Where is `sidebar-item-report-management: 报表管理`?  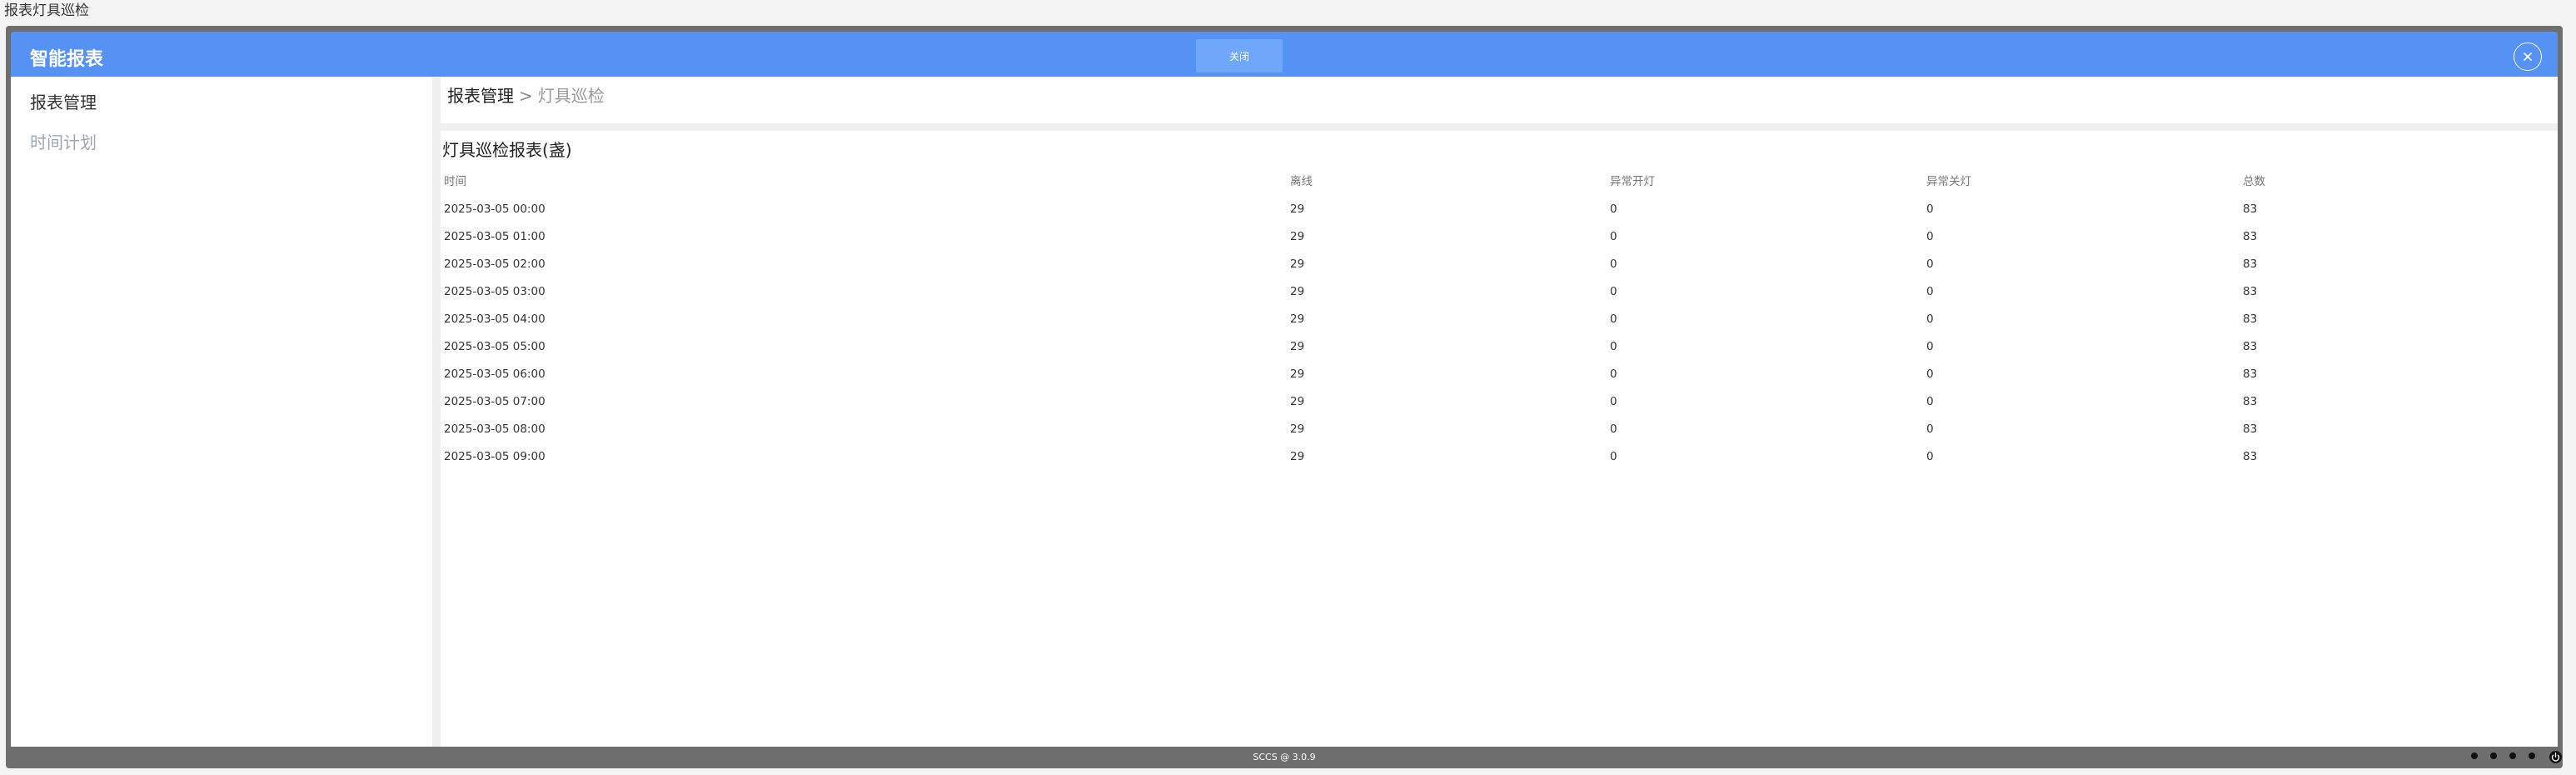
sidebar-item-report-management: 报表管理 is located at coordinates (63, 102).